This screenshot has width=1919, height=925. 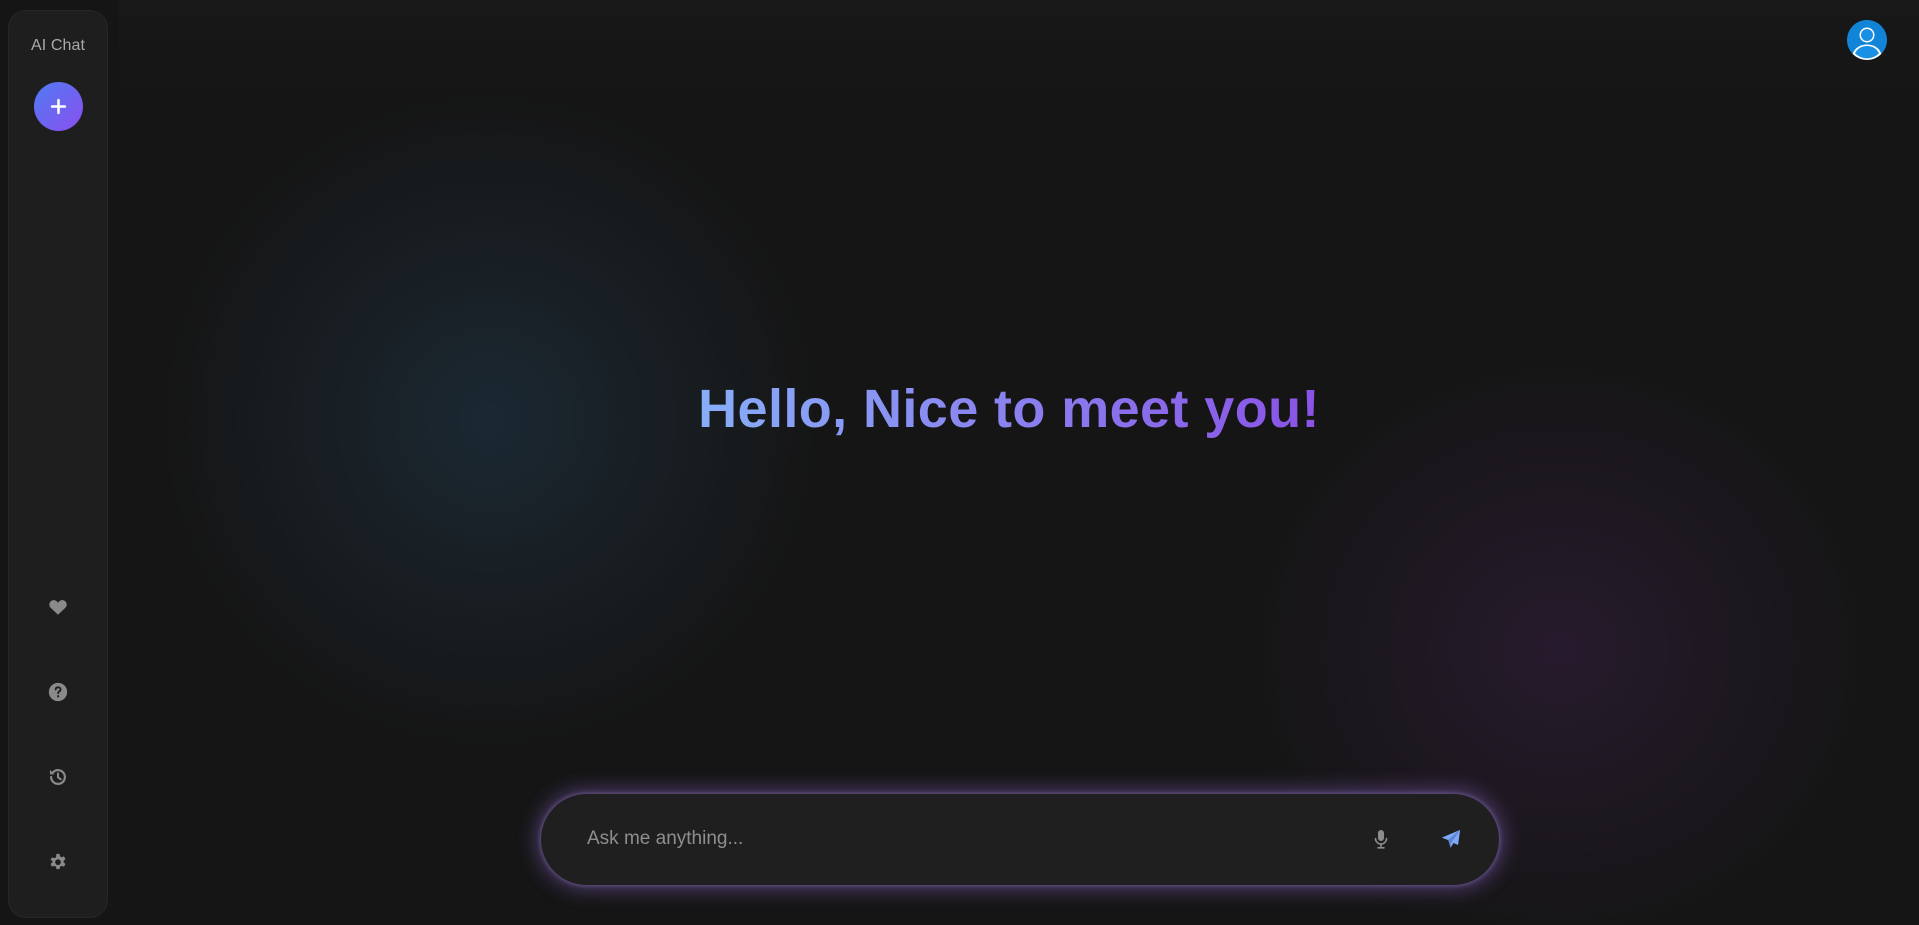 I want to click on history-icon, so click(x=57, y=777).